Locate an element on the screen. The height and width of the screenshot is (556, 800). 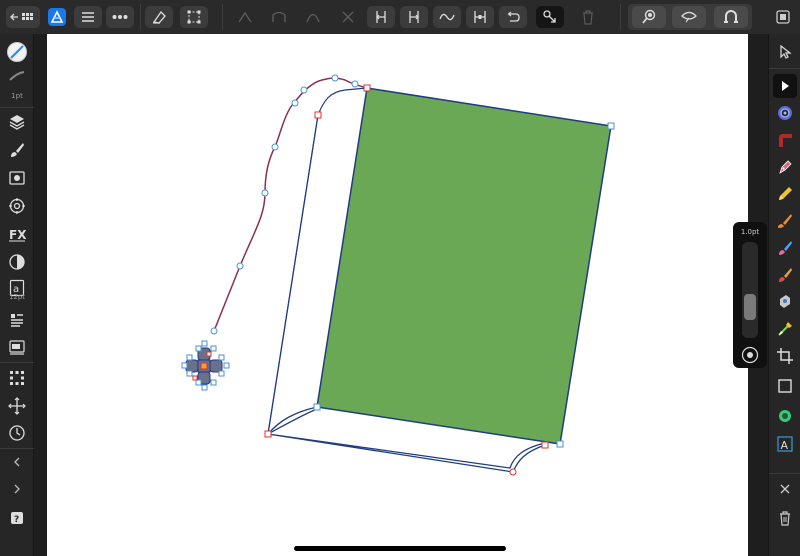
fill-tool-icon is located at coordinates (785, 248).